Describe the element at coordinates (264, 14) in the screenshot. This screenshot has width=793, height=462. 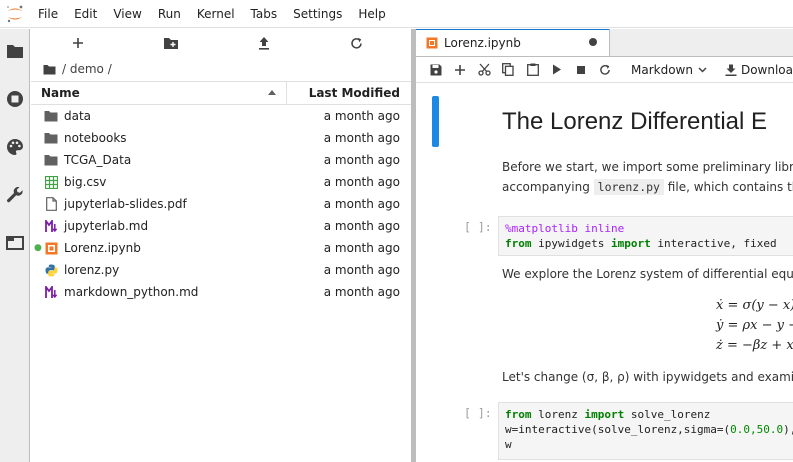
I see `menu-tabs: Tabs` at that location.